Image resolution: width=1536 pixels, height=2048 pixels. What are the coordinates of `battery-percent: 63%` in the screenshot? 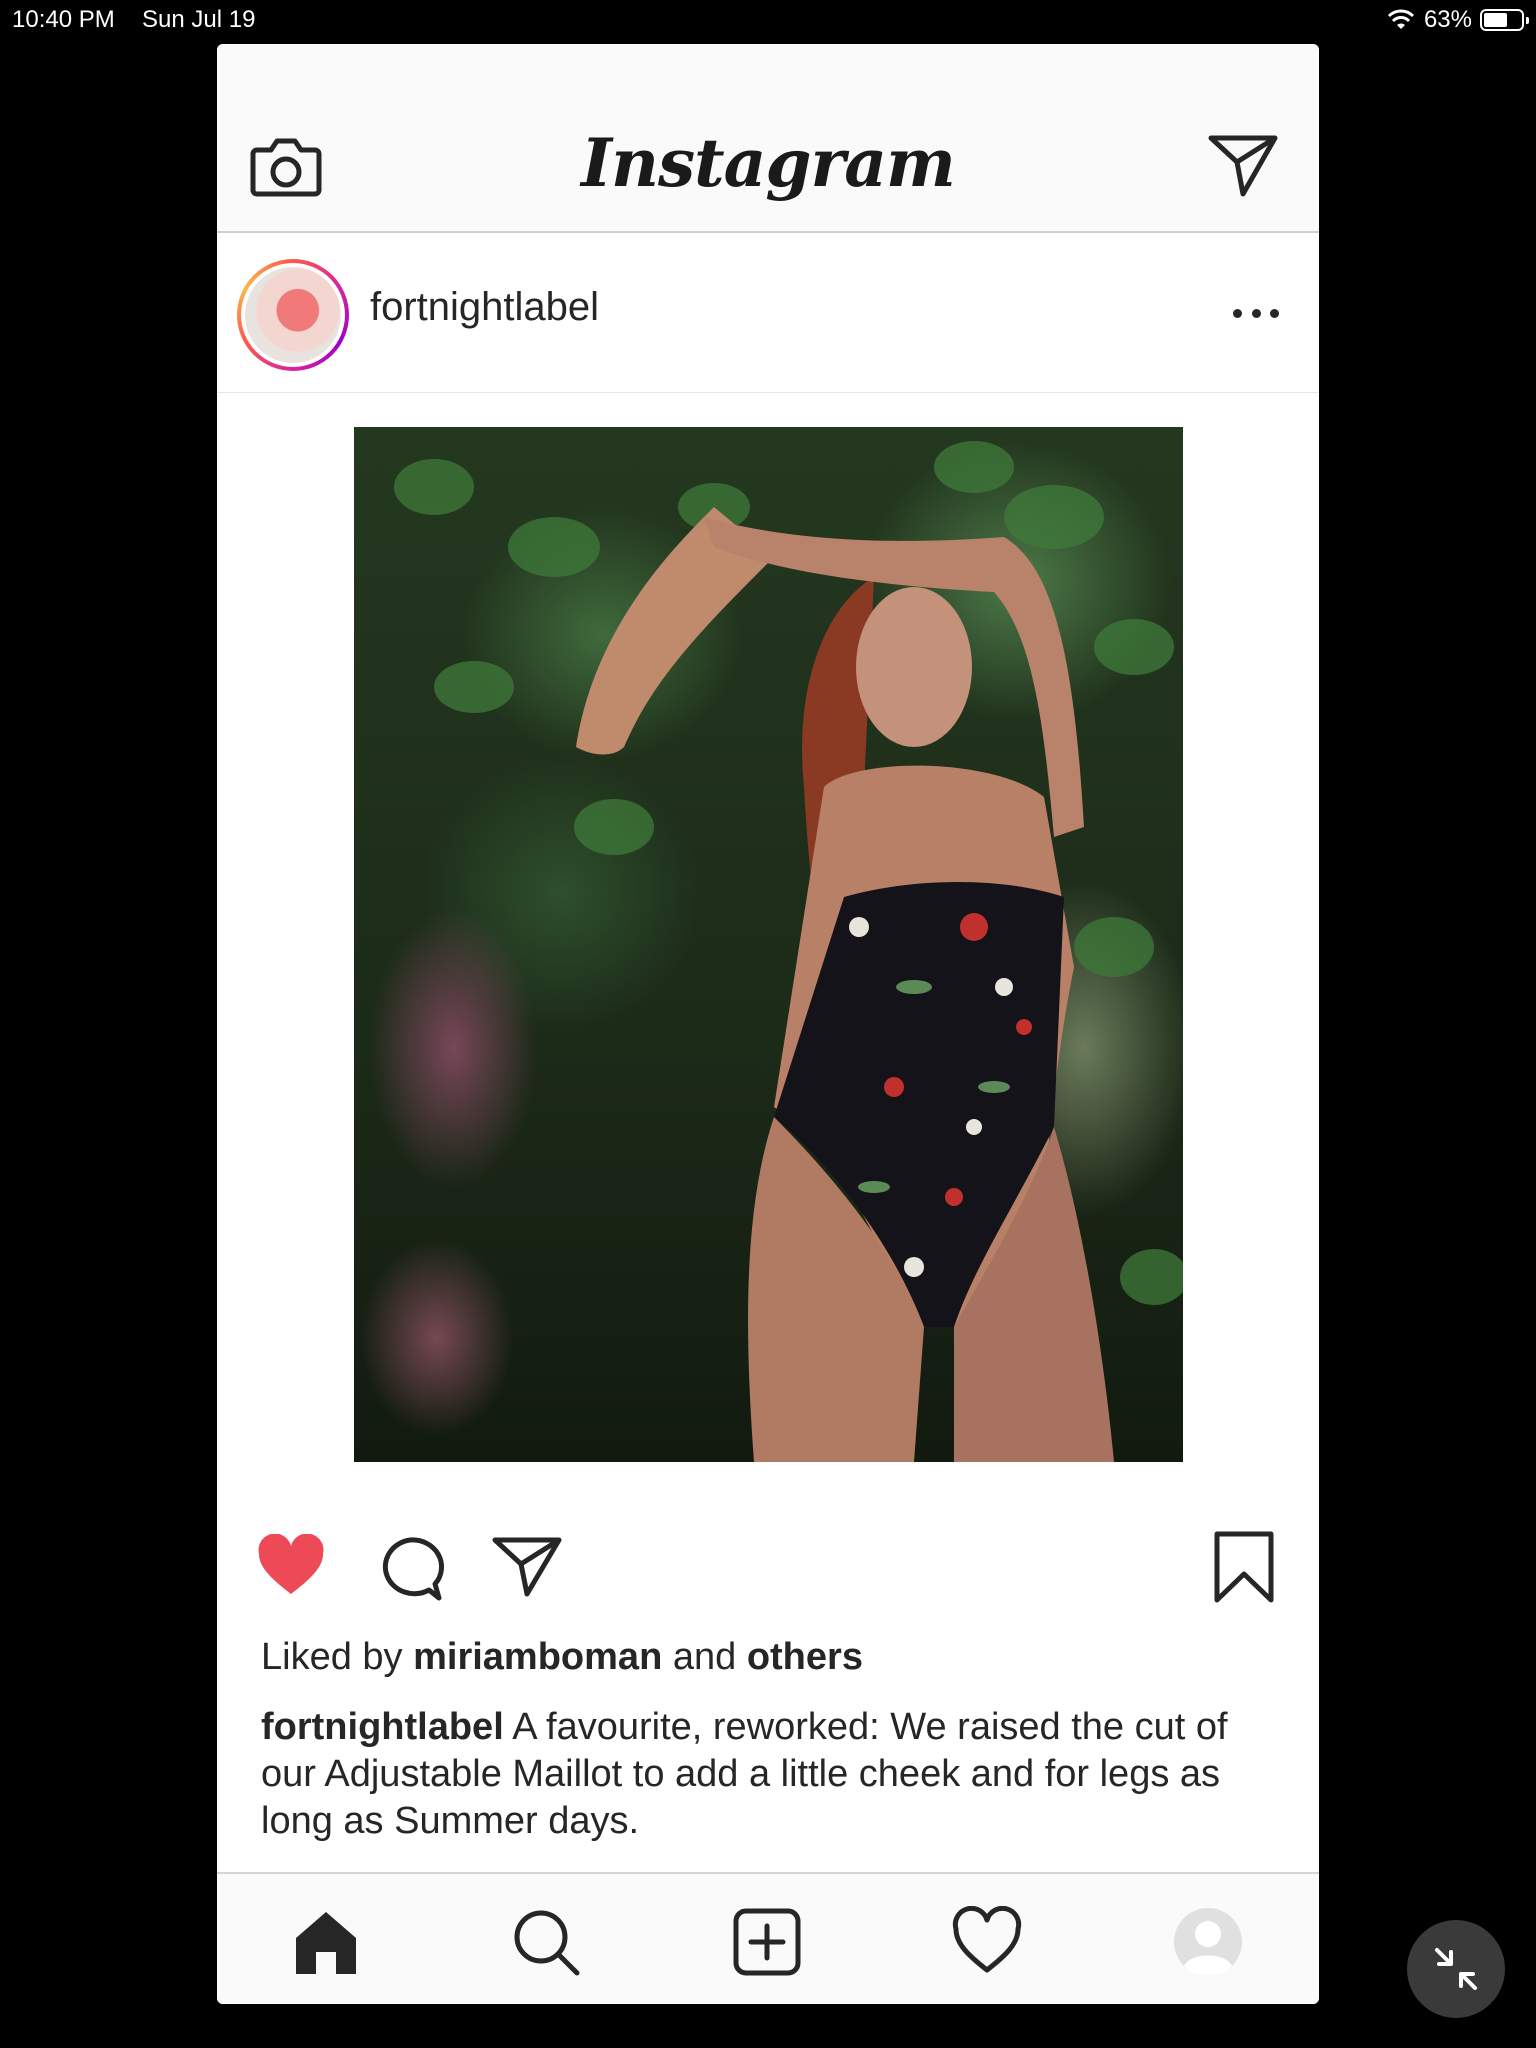 It's located at (1447, 19).